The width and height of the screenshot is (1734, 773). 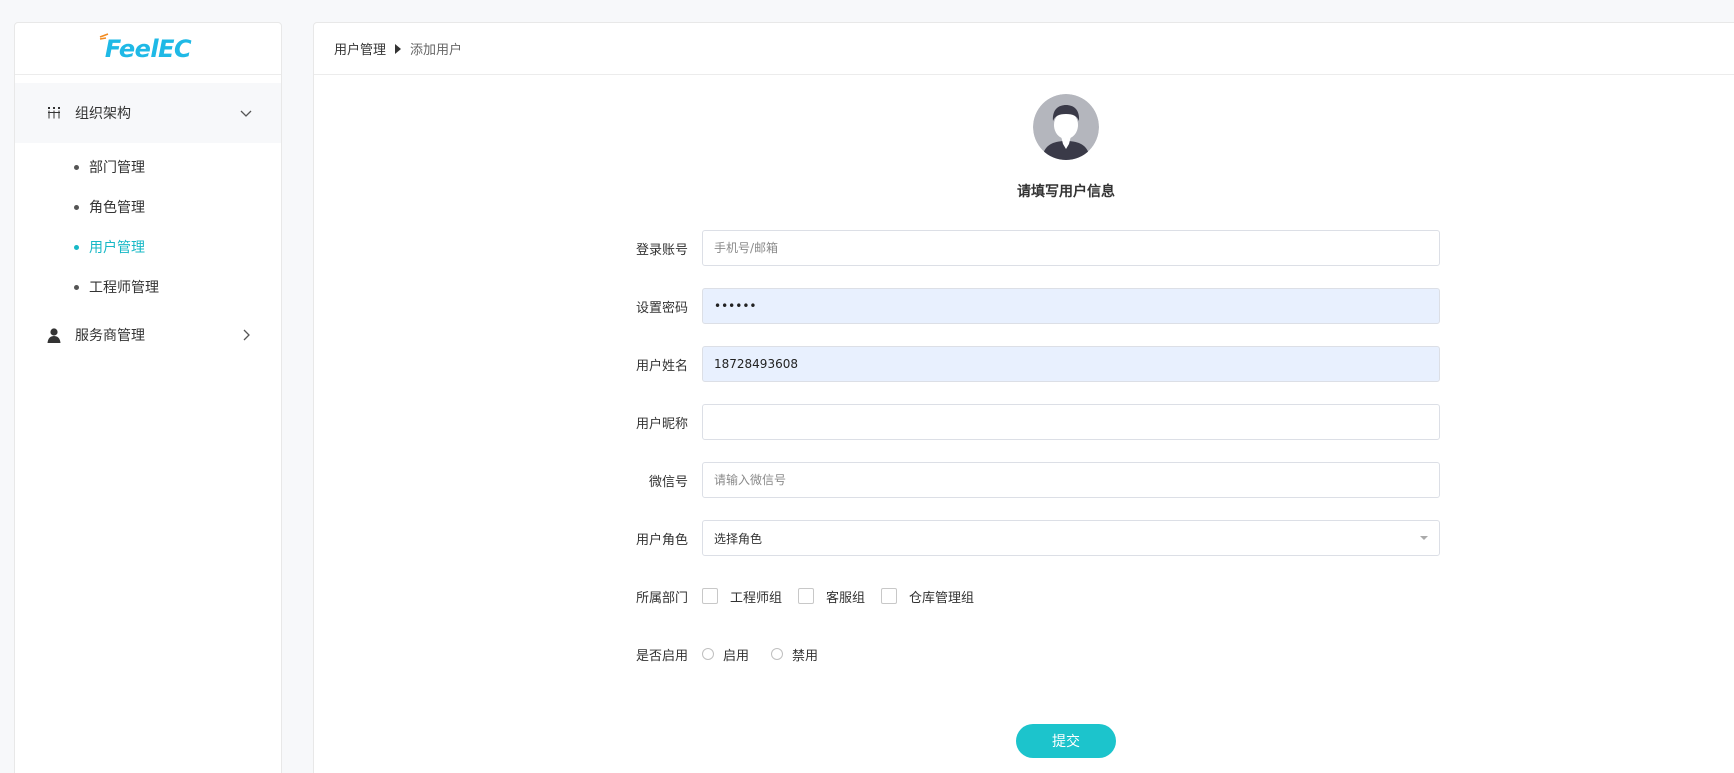 I want to click on department-option-engineers: 工程师组, so click(x=742, y=596).